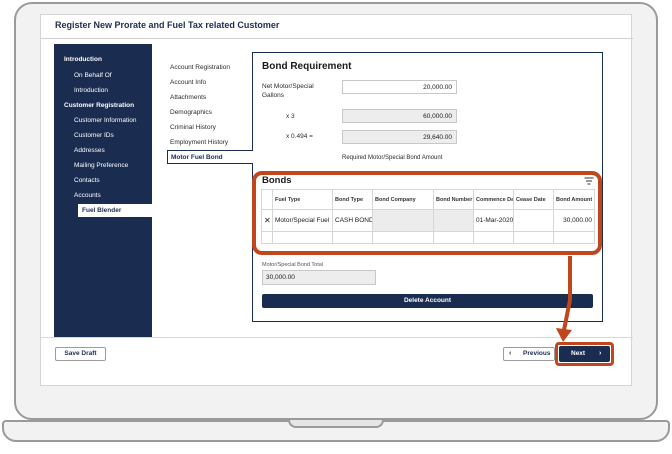 The image size is (672, 454). Describe the element at coordinates (427, 301) in the screenshot. I see `delete-account-button: Delete Account` at that location.